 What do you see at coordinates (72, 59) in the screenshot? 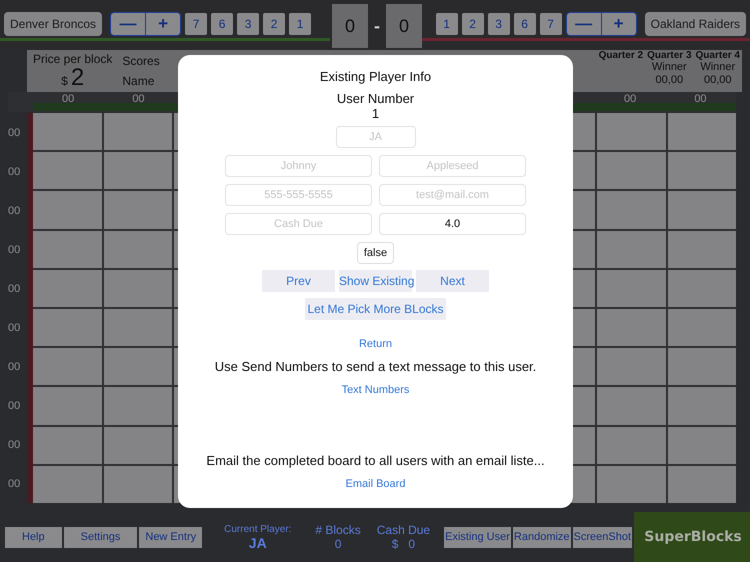
I see `price-label: Price per block` at bounding box center [72, 59].